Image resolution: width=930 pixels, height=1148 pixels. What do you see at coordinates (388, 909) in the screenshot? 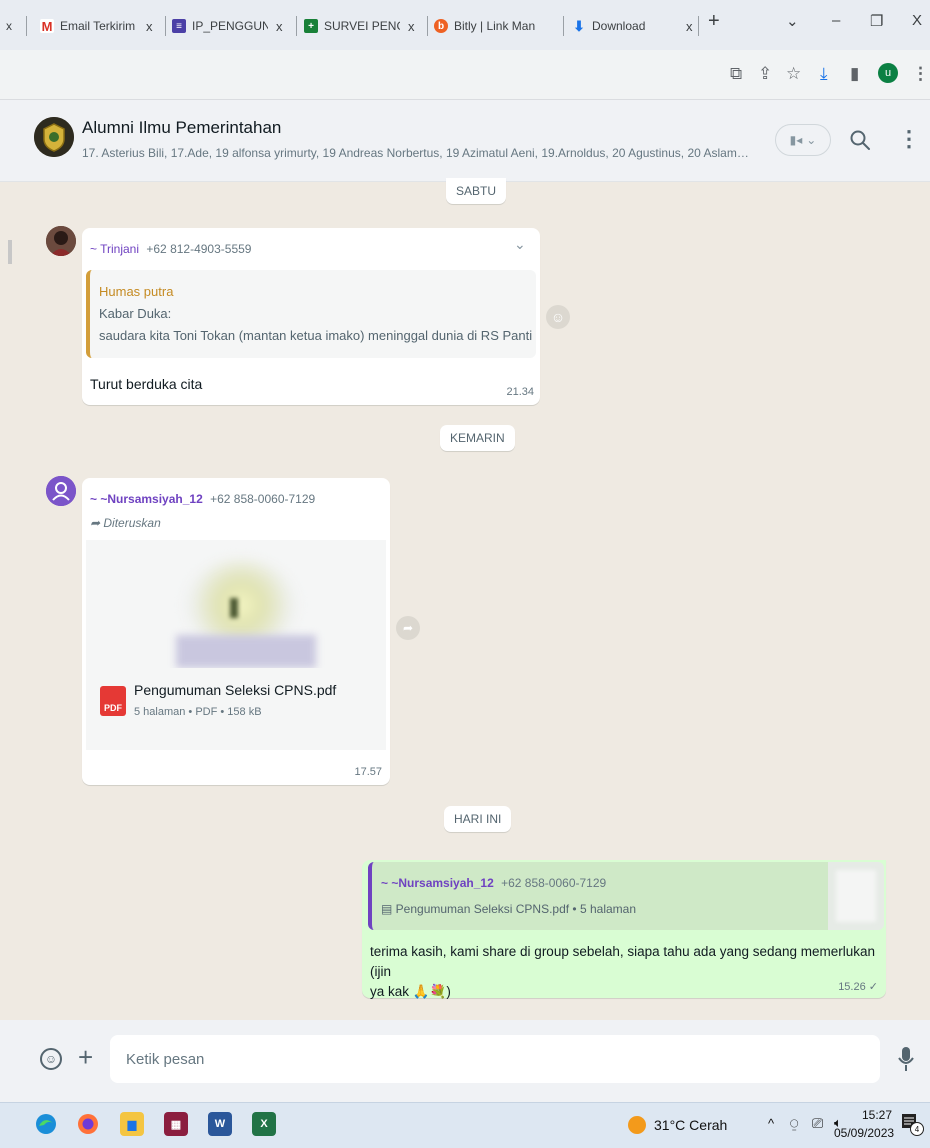
I see `document-icon: ▤` at bounding box center [388, 909].